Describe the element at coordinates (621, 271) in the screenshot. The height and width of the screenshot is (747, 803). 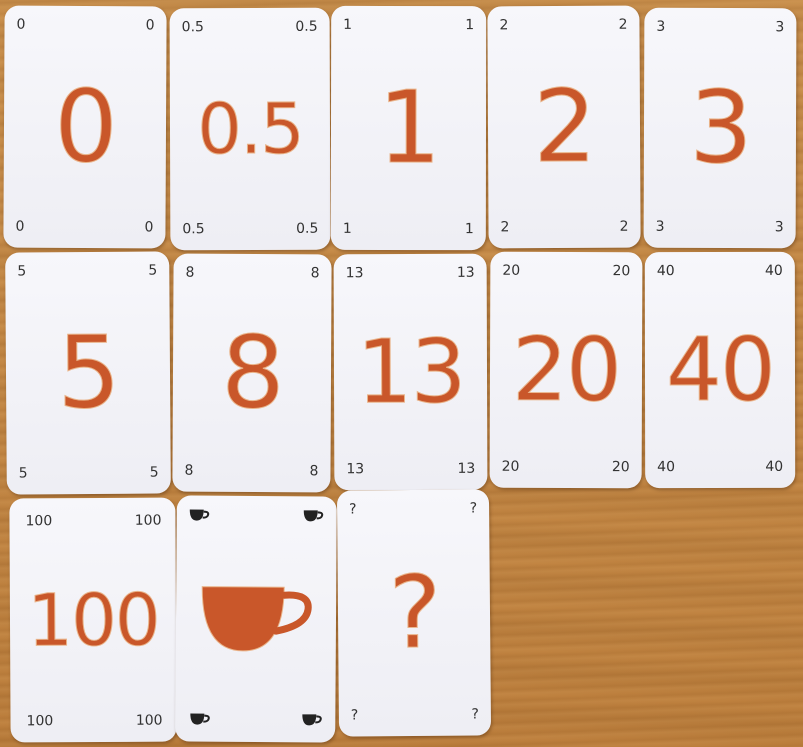
I see `corner-top-right: 20` at that location.